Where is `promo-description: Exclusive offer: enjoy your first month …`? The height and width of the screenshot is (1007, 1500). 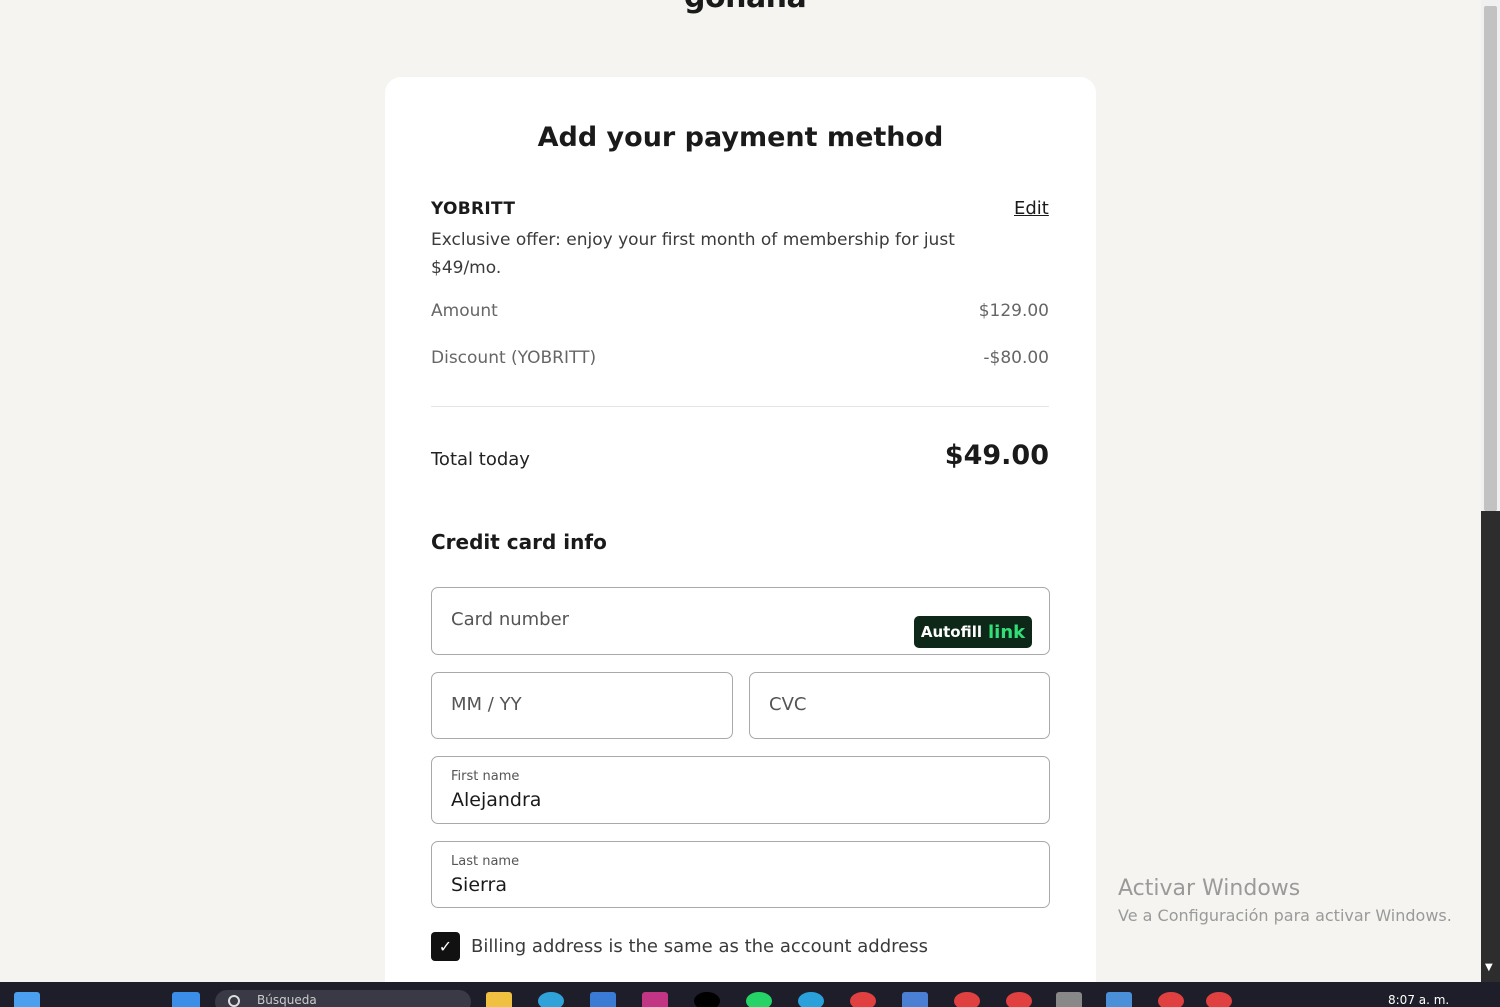
promo-description: Exclusive offer: enjoy your first month … is located at coordinates (693, 254).